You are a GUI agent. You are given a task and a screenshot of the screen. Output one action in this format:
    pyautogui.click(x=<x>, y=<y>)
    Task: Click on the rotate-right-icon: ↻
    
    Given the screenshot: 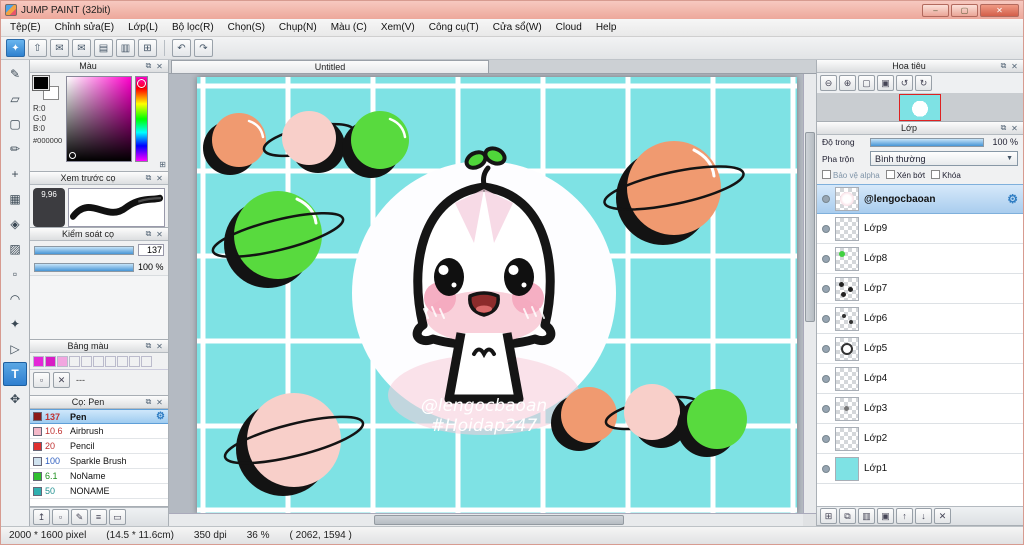 What is the action you would take?
    pyautogui.click(x=923, y=83)
    